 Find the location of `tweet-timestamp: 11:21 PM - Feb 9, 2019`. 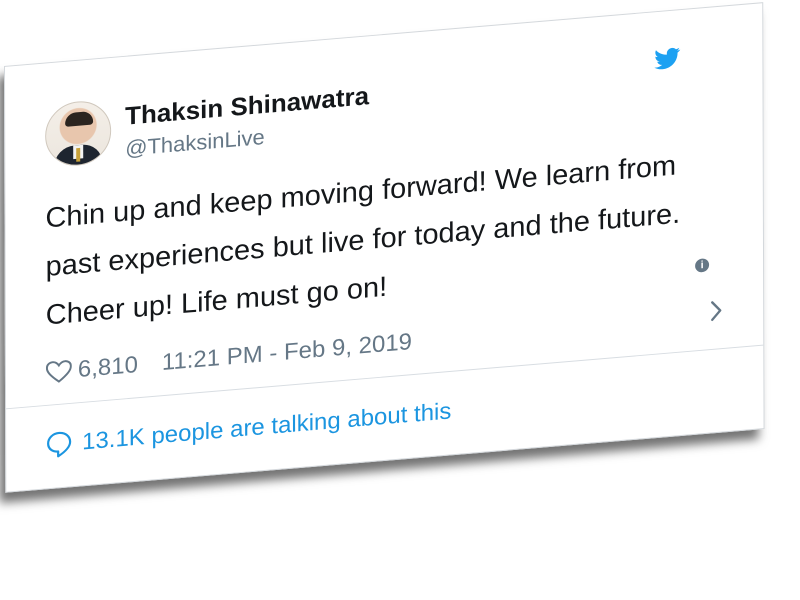

tweet-timestamp: 11:21 PM - Feb 9, 2019 is located at coordinates (287, 353).